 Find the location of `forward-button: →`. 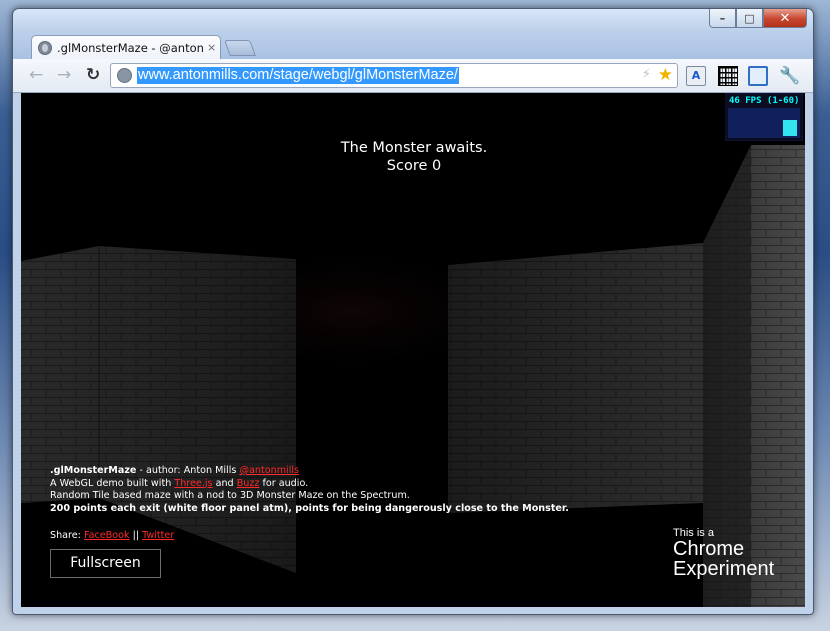

forward-button: → is located at coordinates (64, 75).